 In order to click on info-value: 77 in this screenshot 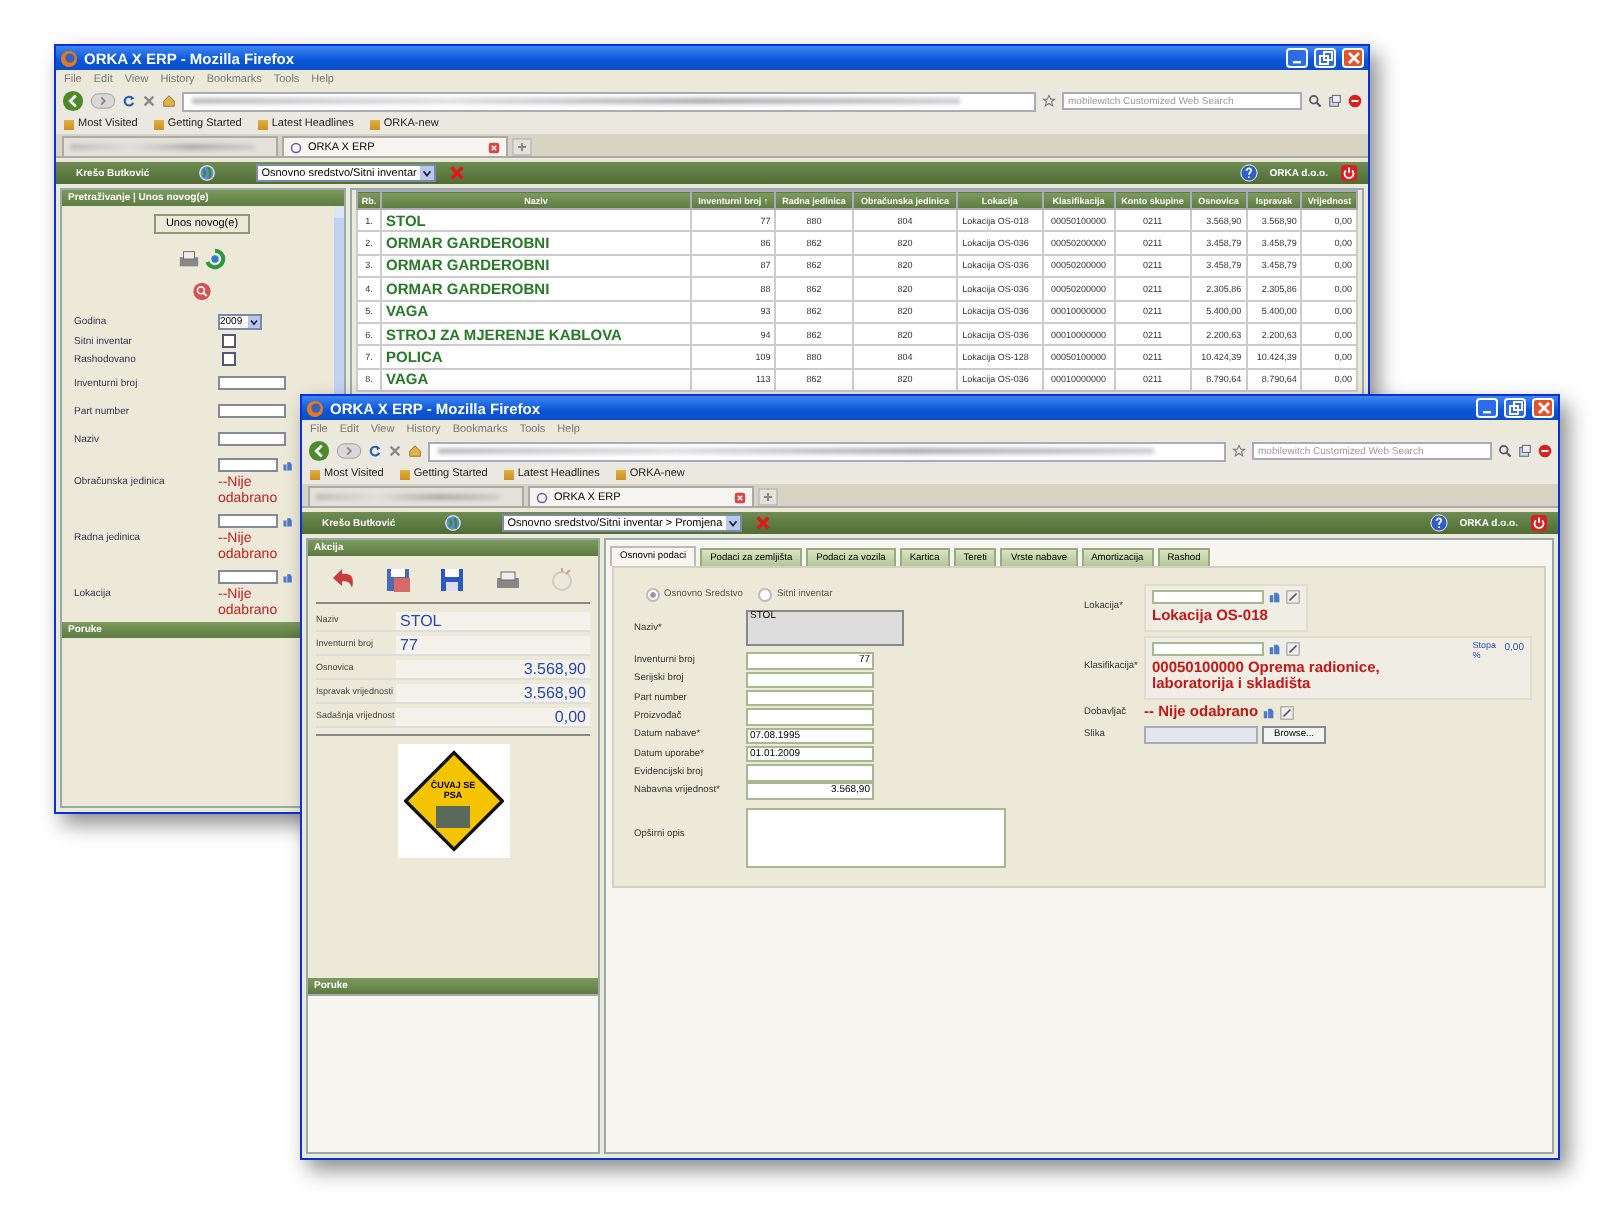, I will do `click(493, 644)`.